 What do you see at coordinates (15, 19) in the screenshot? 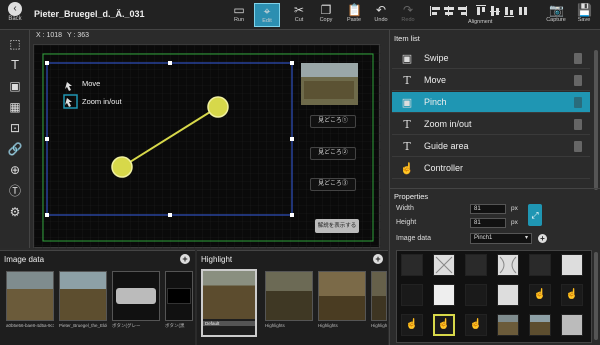
I see `back-label: Back` at bounding box center [15, 19].